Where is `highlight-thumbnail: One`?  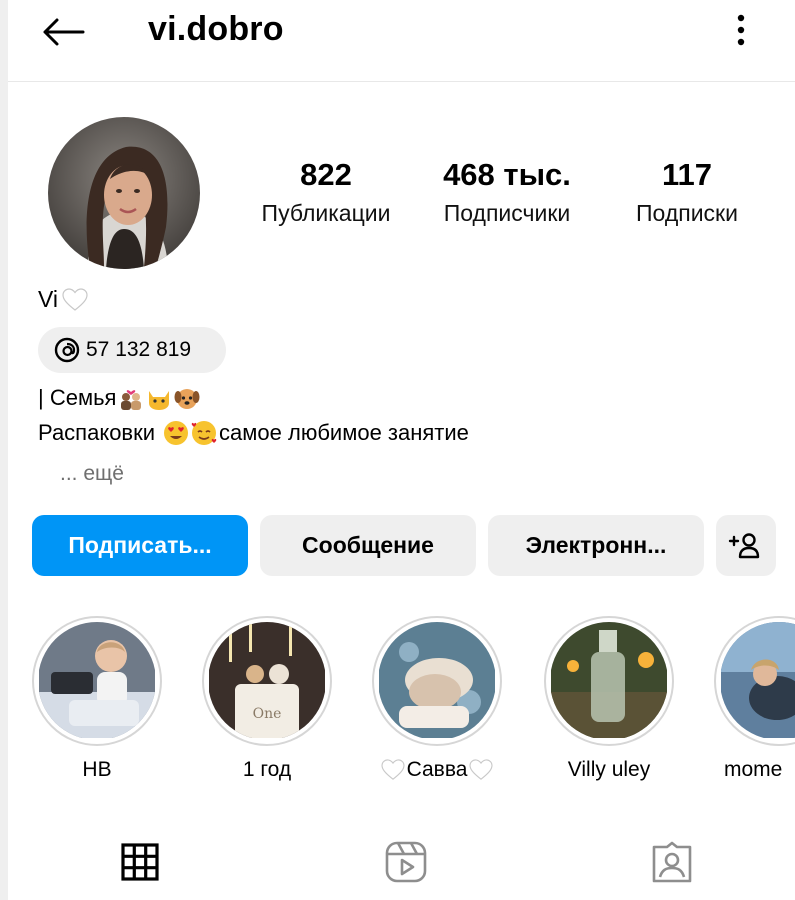 highlight-thumbnail: One is located at coordinates (267, 681).